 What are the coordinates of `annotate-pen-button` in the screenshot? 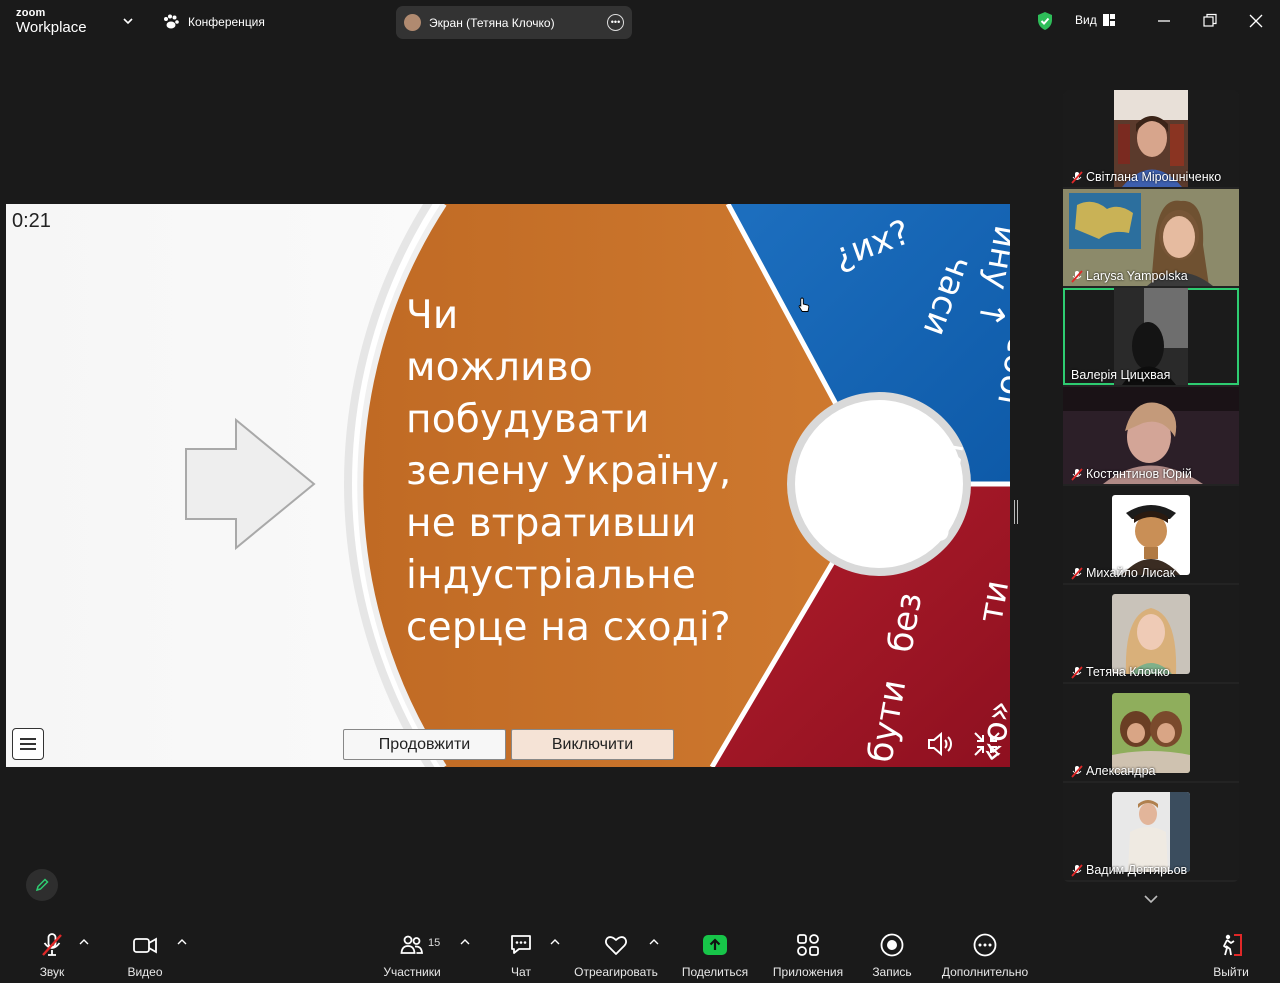 It's located at (42, 885).